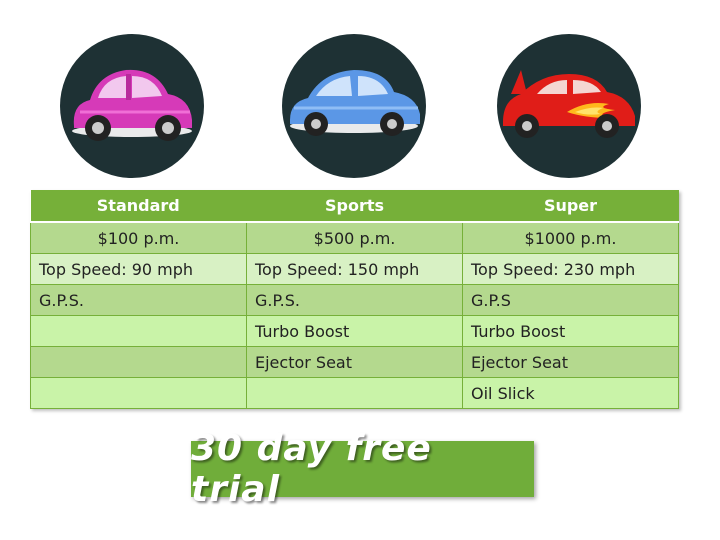 This screenshot has width=720, height=540. I want to click on table-cell: G.P.S, so click(570, 300).